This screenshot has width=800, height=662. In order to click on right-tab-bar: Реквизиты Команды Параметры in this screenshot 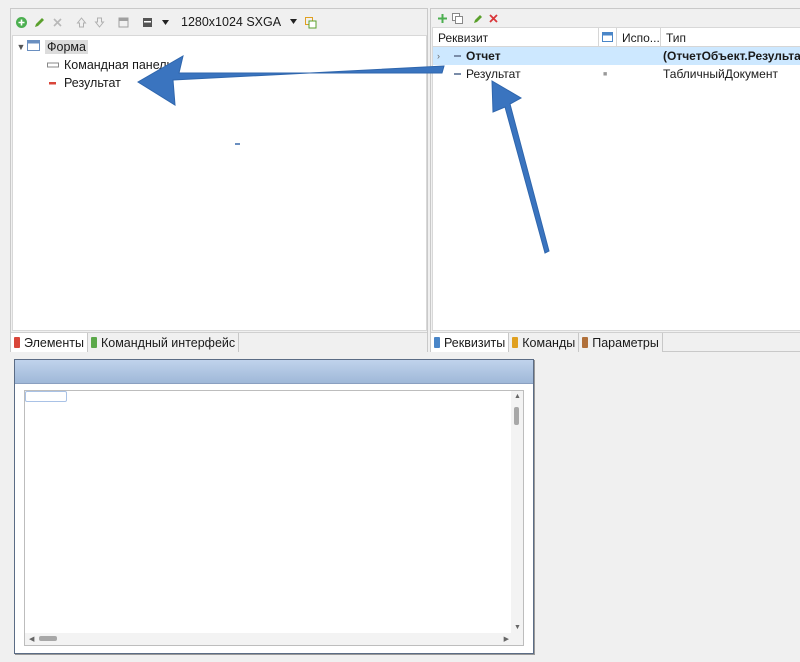, I will do `click(615, 342)`.